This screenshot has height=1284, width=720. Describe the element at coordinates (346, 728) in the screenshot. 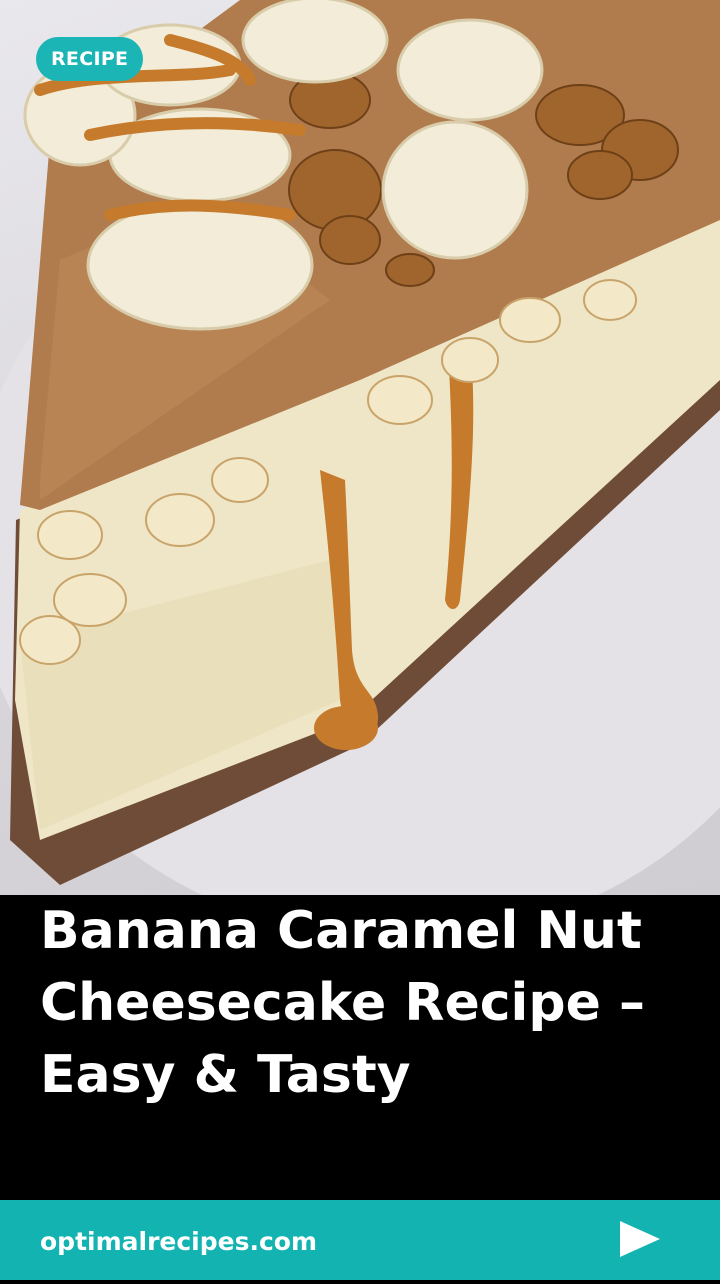

I see `caramel-drop` at that location.